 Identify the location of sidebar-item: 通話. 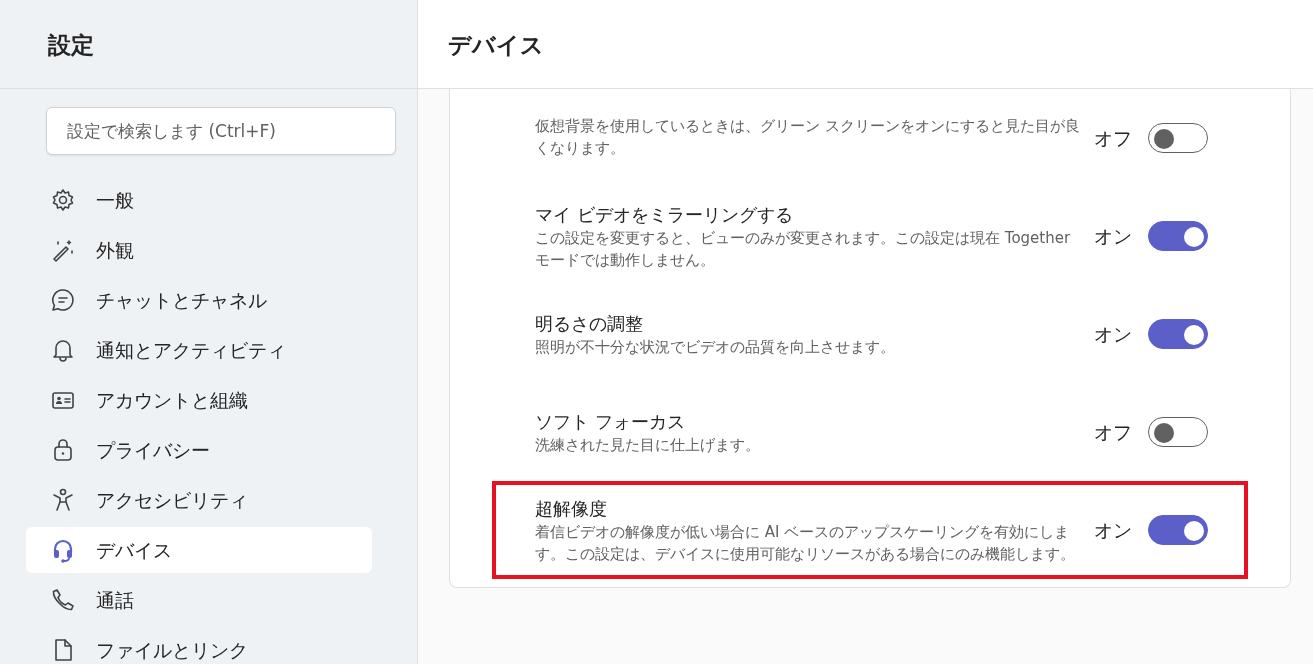
(199, 600).